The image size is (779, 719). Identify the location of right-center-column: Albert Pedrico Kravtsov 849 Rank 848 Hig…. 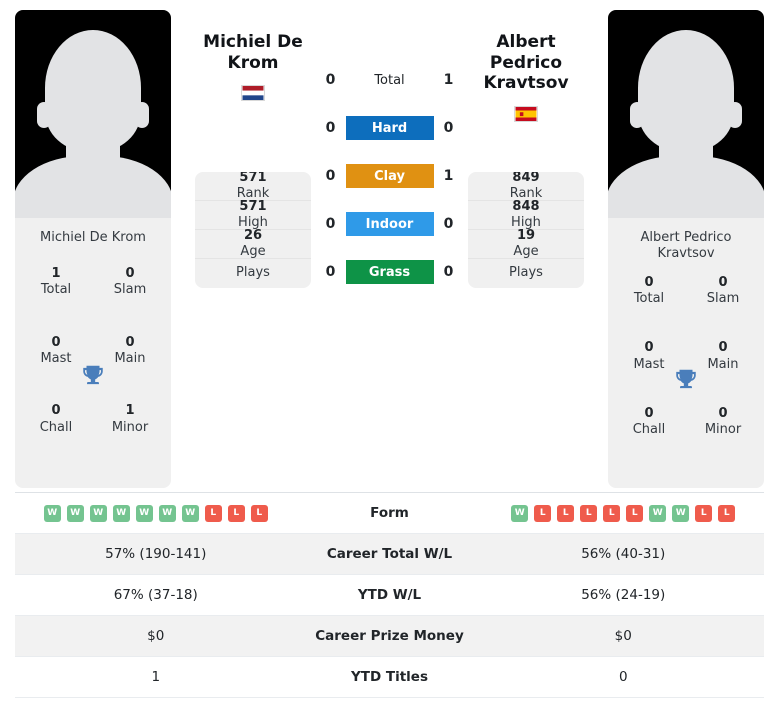
(526, 149).